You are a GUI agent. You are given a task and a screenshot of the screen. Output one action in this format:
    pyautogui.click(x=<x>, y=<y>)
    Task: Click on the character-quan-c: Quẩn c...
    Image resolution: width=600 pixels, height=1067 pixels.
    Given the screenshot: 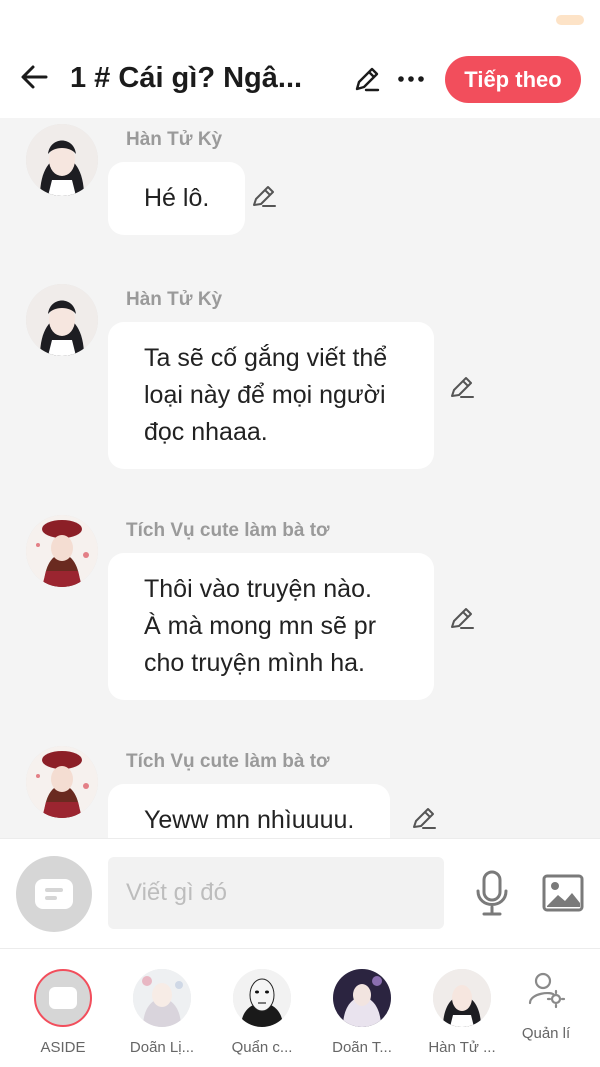 What is the action you would take?
    pyautogui.click(x=262, y=1012)
    